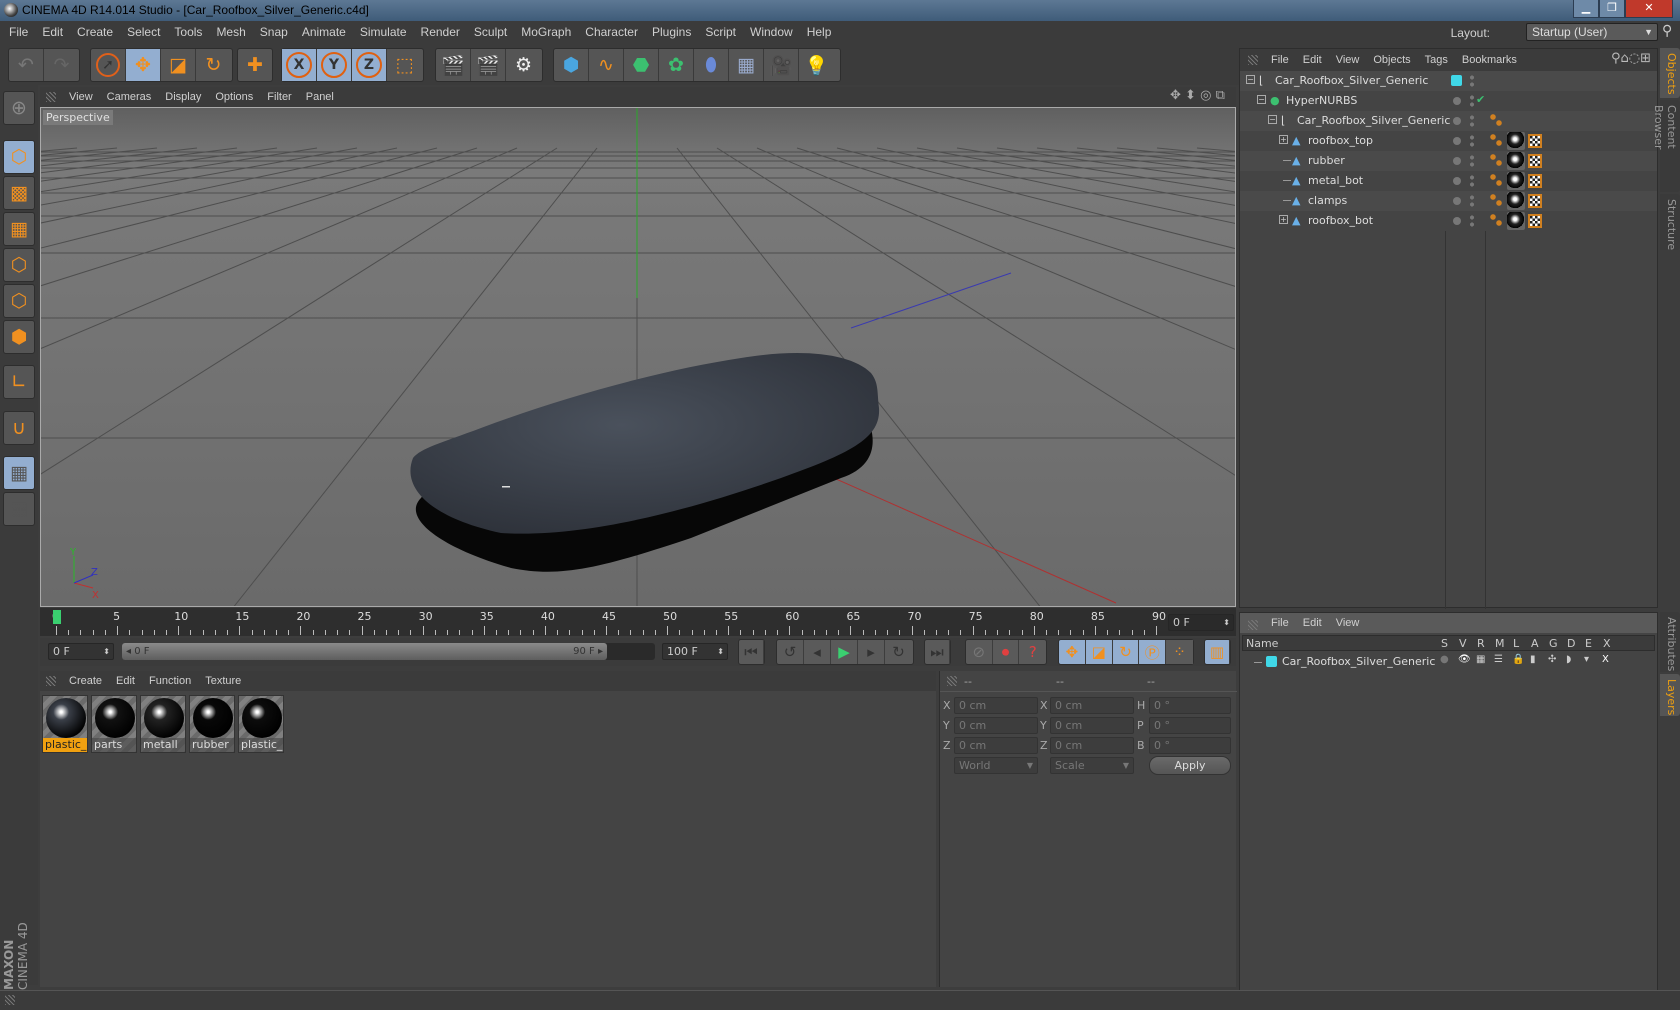  I want to click on texture-mode-icon: ▩, so click(19, 193).